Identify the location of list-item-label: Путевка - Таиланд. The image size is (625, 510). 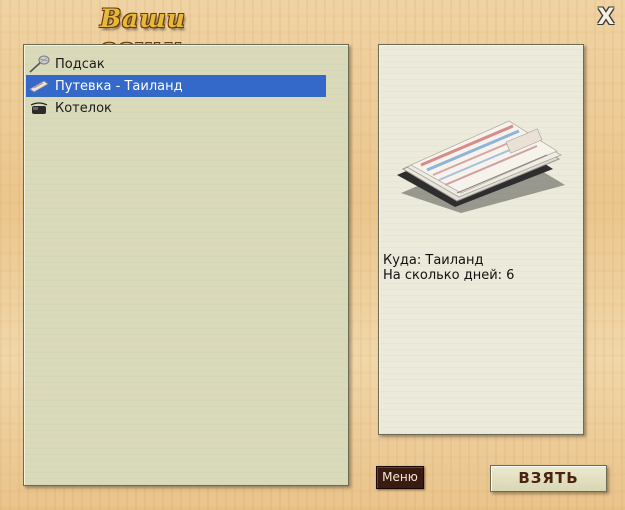
(119, 86).